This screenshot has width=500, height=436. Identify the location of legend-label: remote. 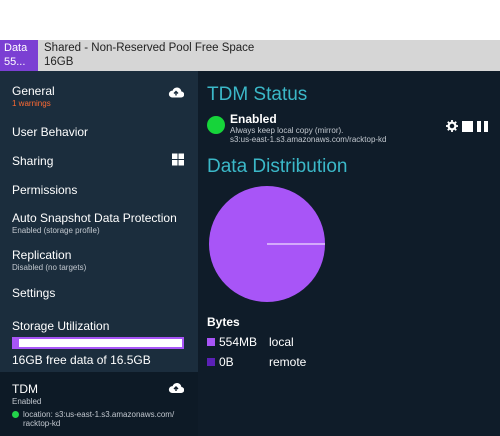
(288, 362).